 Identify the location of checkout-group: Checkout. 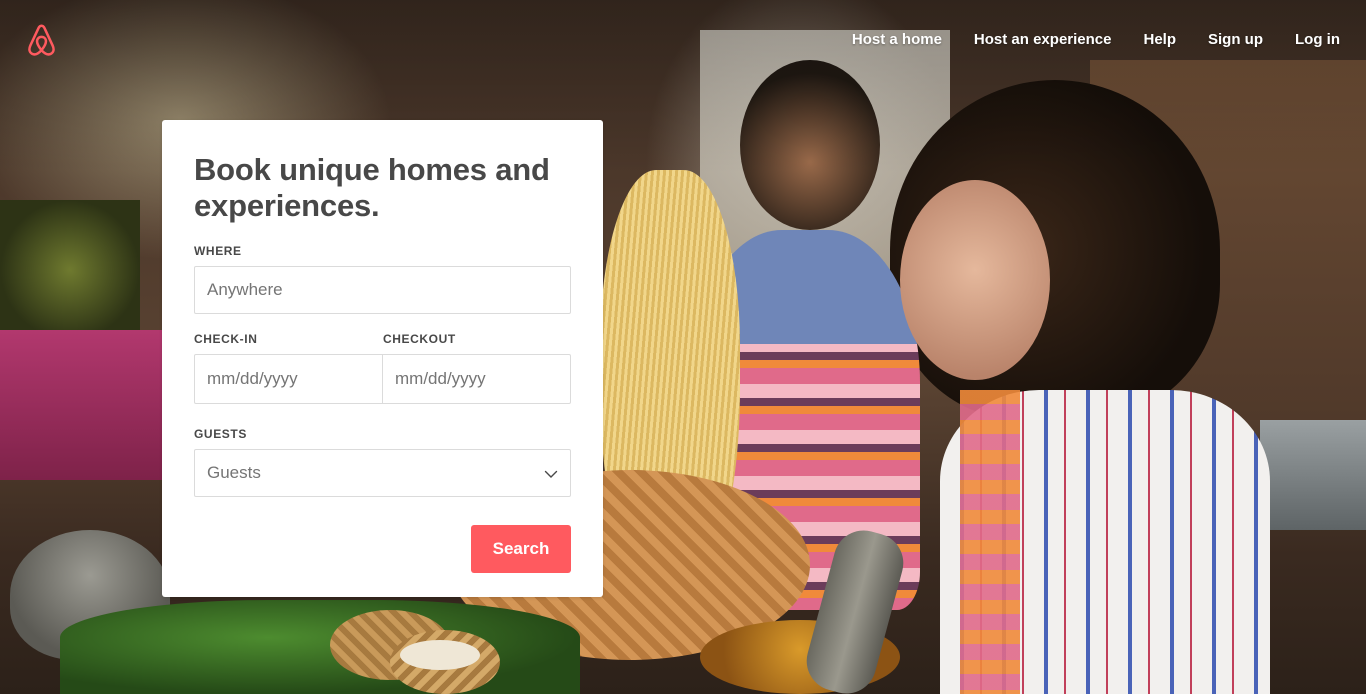
(477, 368).